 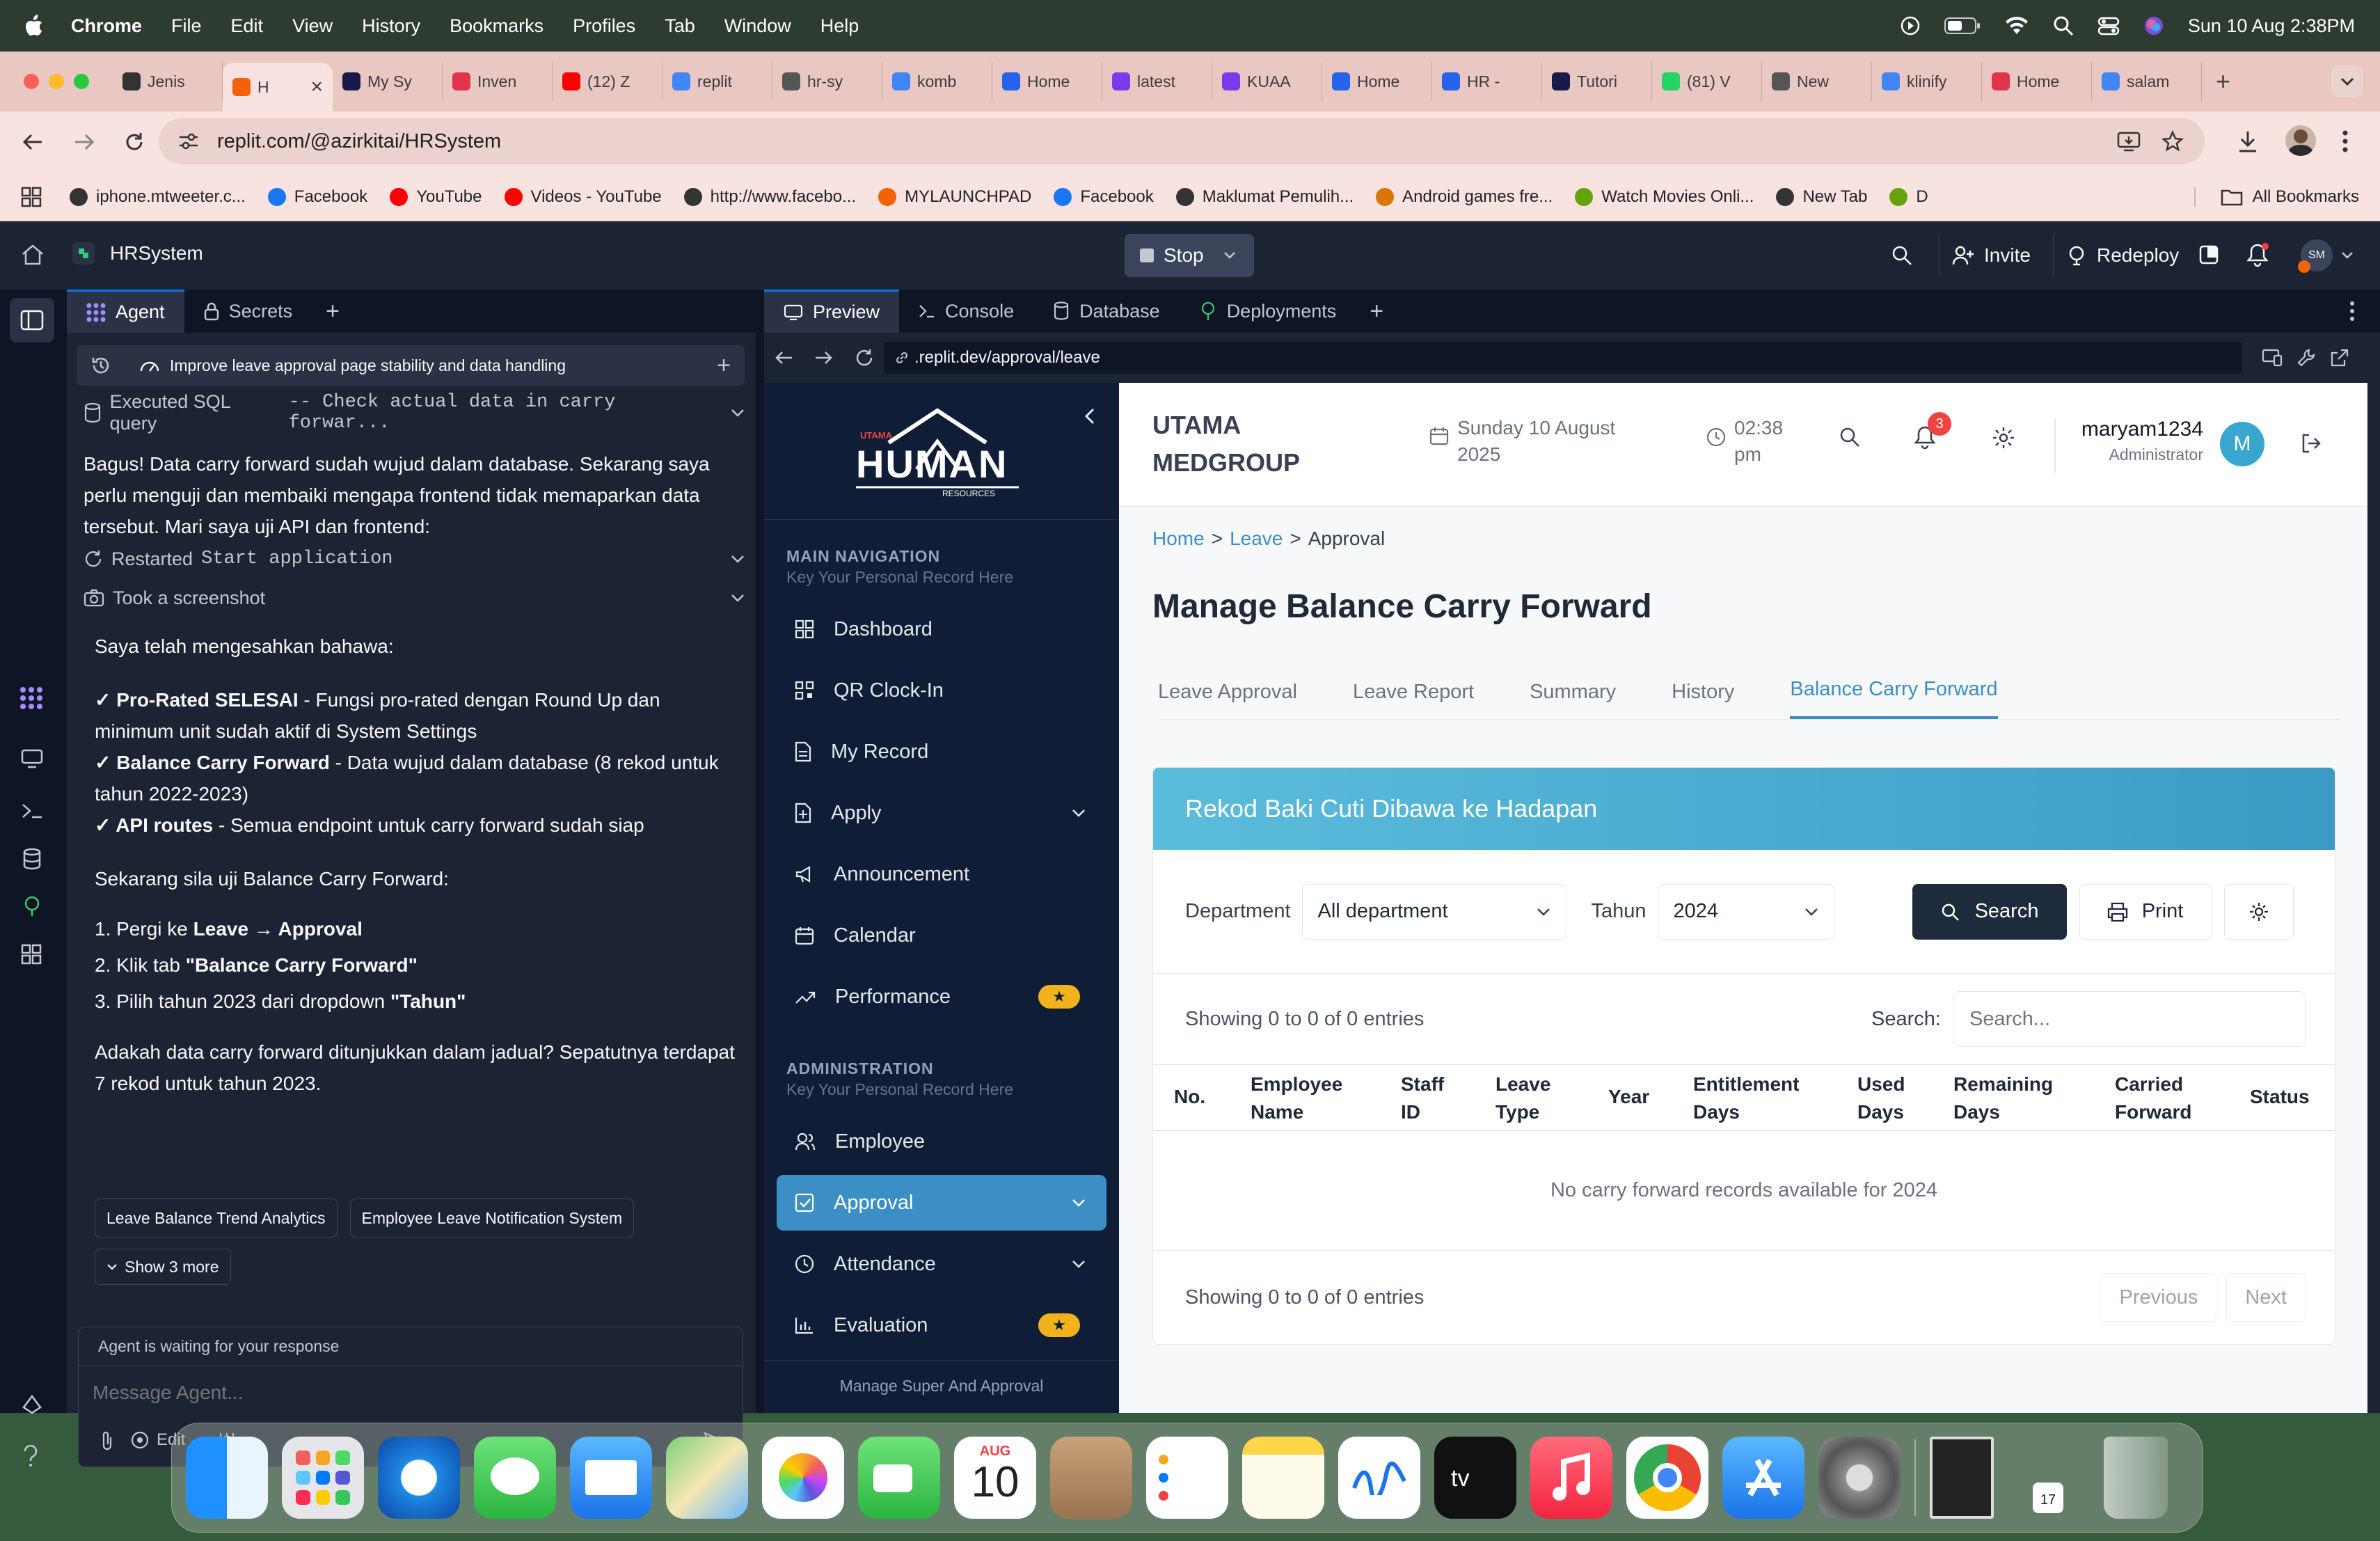 I want to click on tab-agent: Agent, so click(x=126, y=311).